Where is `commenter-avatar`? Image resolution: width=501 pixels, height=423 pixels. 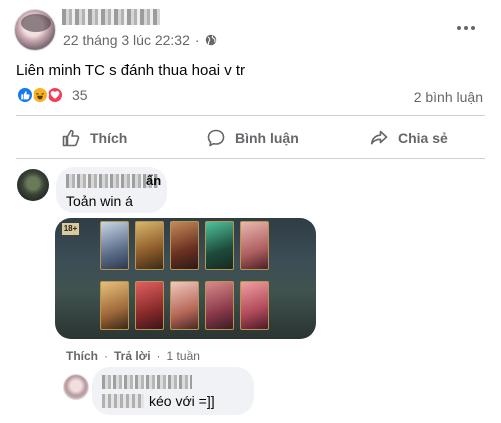 commenter-avatar is located at coordinates (33, 185).